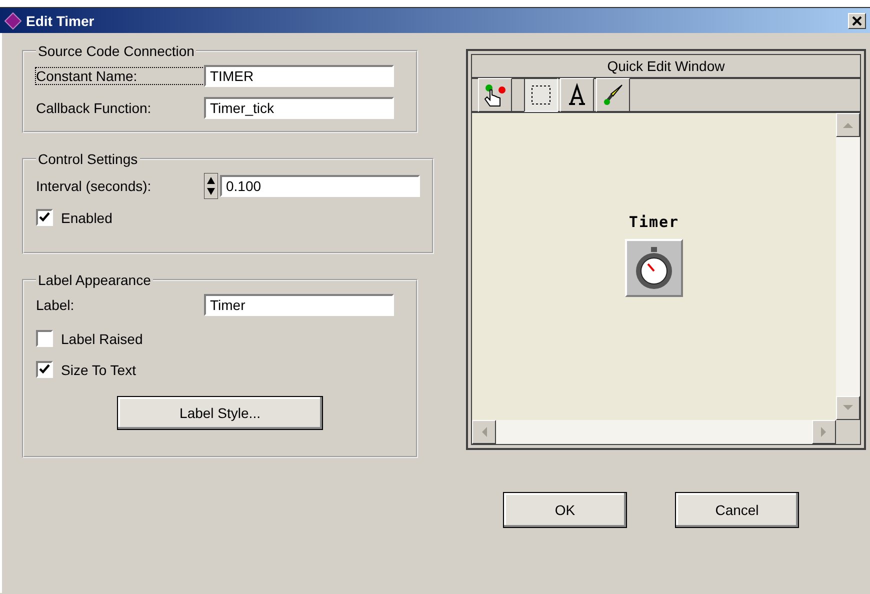  Describe the element at coordinates (654, 268) in the screenshot. I see `timer-control` at that location.